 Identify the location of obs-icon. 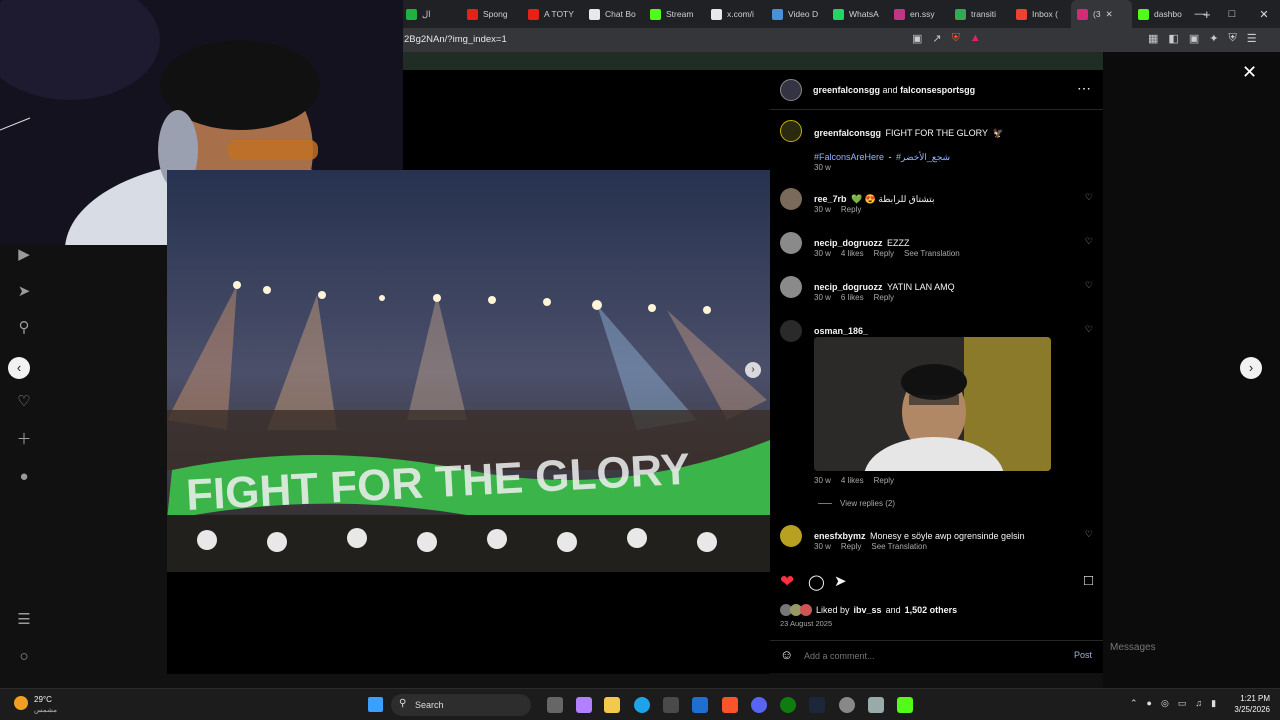
(847, 705).